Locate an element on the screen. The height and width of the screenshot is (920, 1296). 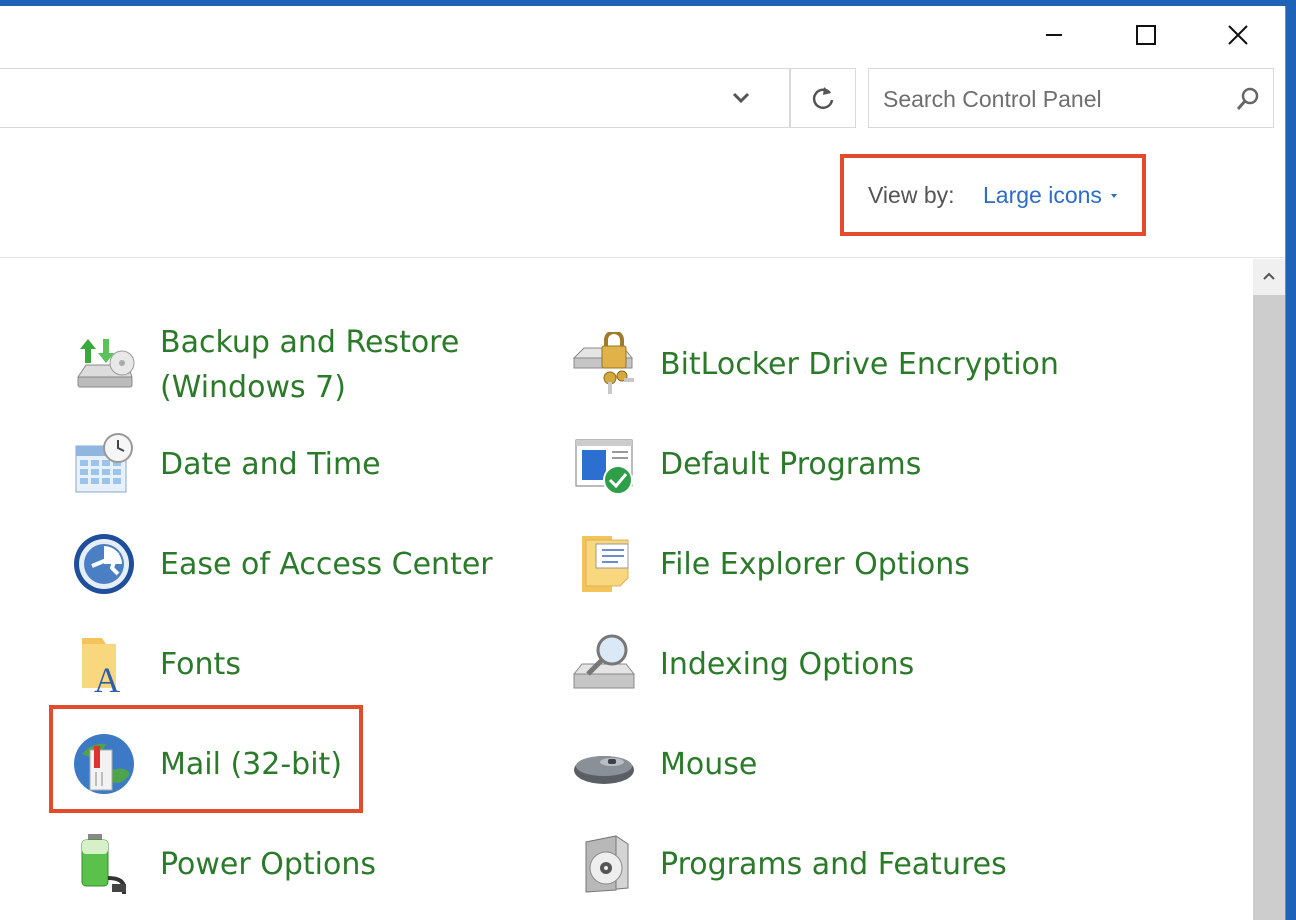
indexing-options-icon is located at coordinates (604, 661).